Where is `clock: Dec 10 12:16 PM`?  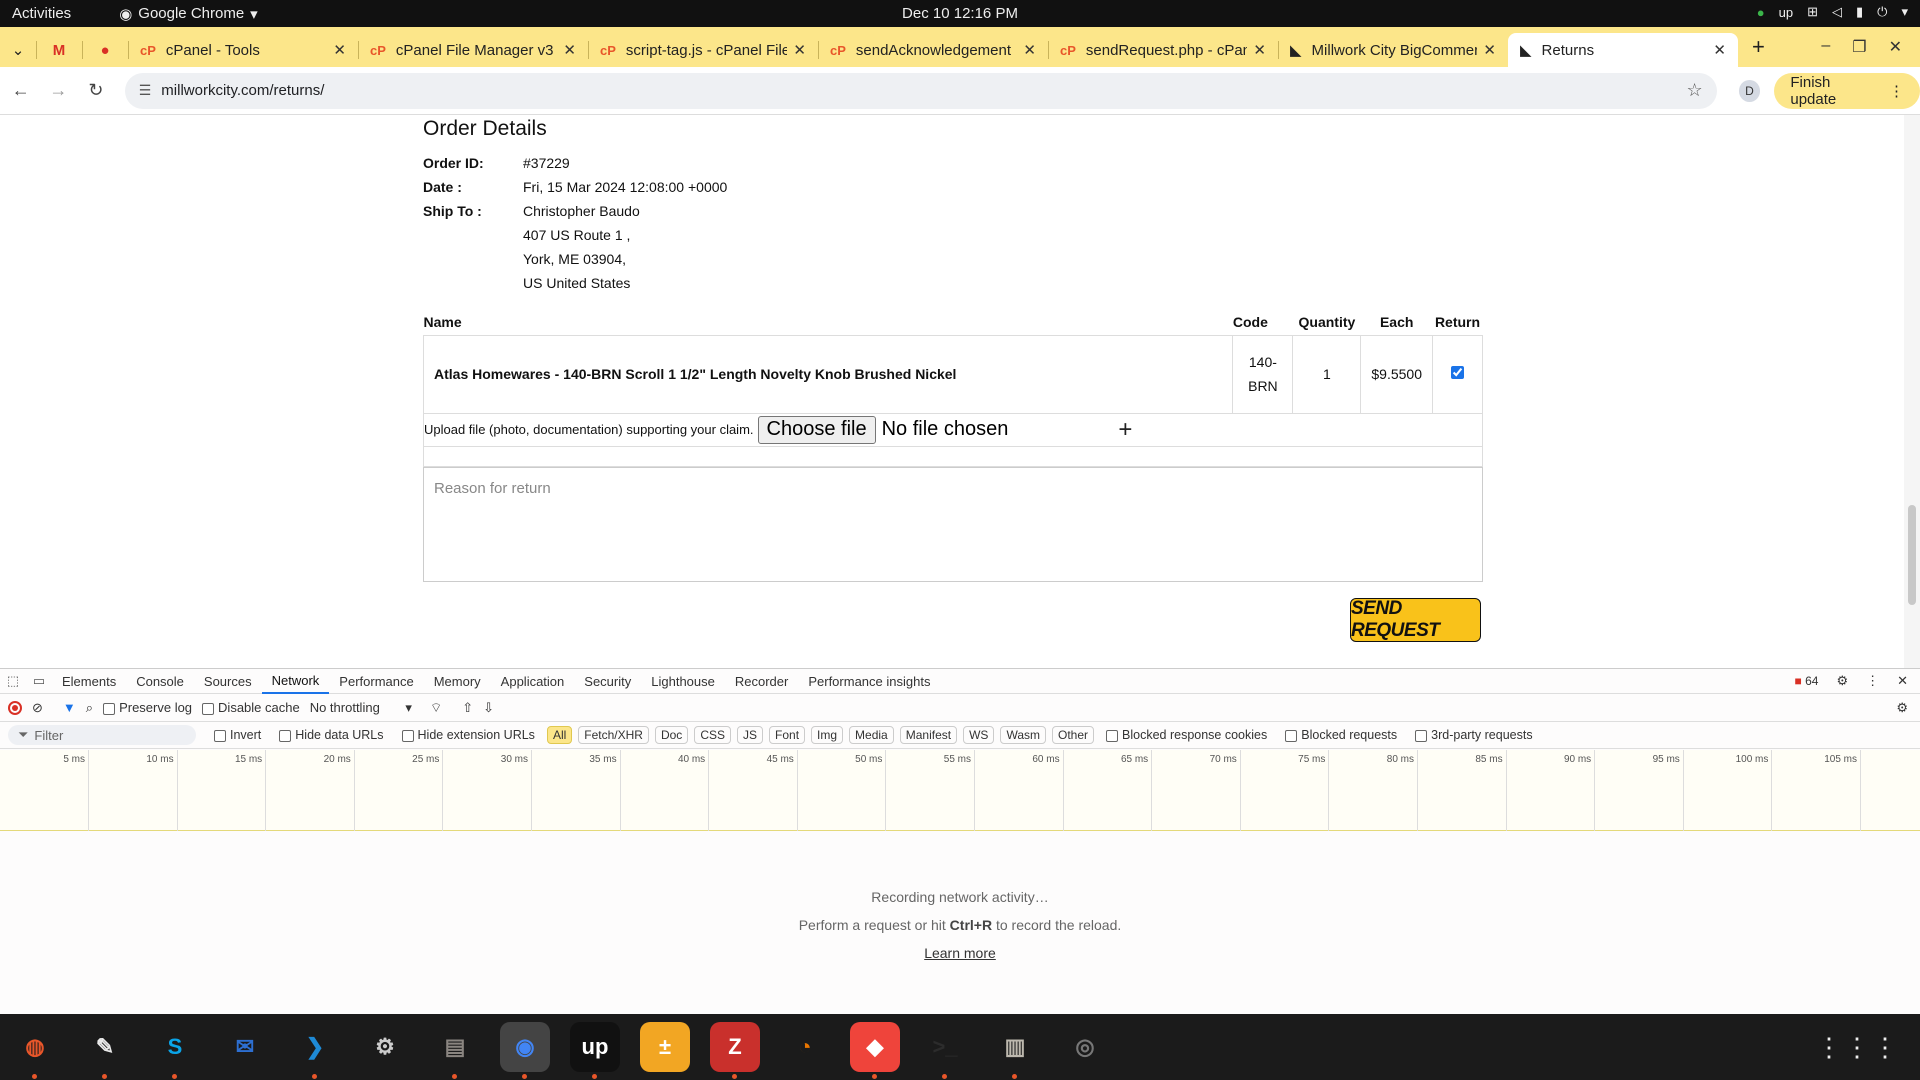 clock: Dec 10 12:16 PM is located at coordinates (960, 13).